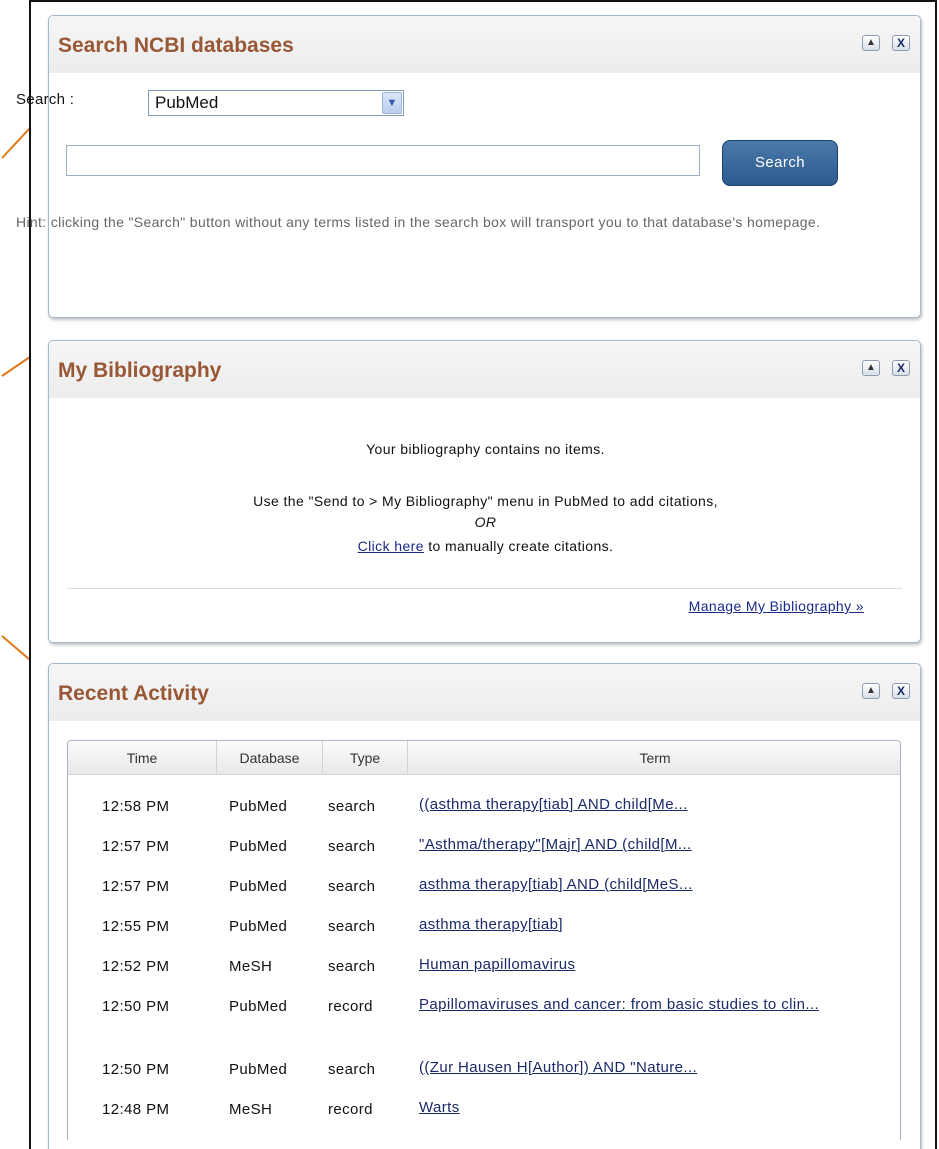  I want to click on manual-create-line: Click here to manually create citations., so click(485, 546).